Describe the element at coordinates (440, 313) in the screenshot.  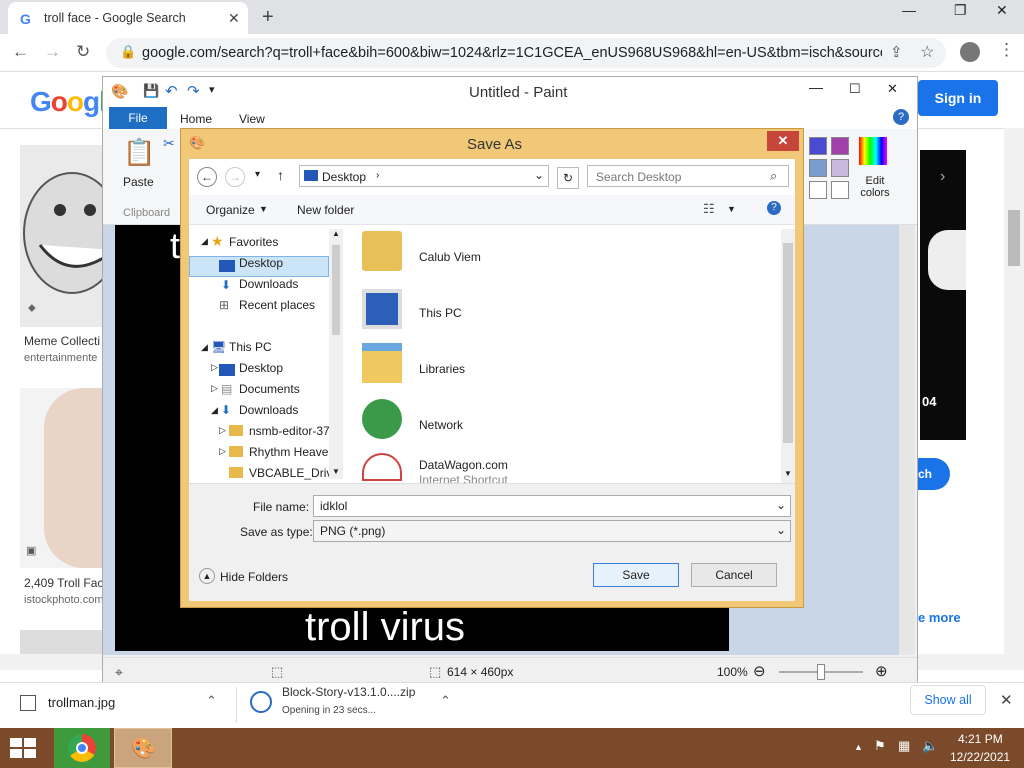
I see `file-item-this-pc: This PC` at that location.